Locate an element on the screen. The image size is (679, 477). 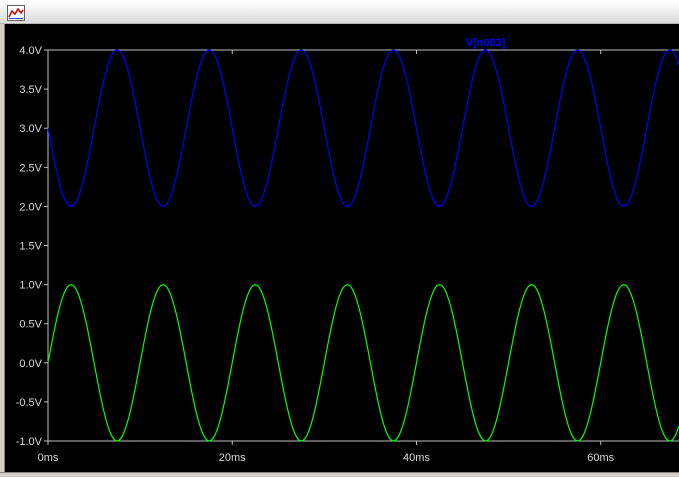
y-tick: 3.0V is located at coordinates (33, 129).